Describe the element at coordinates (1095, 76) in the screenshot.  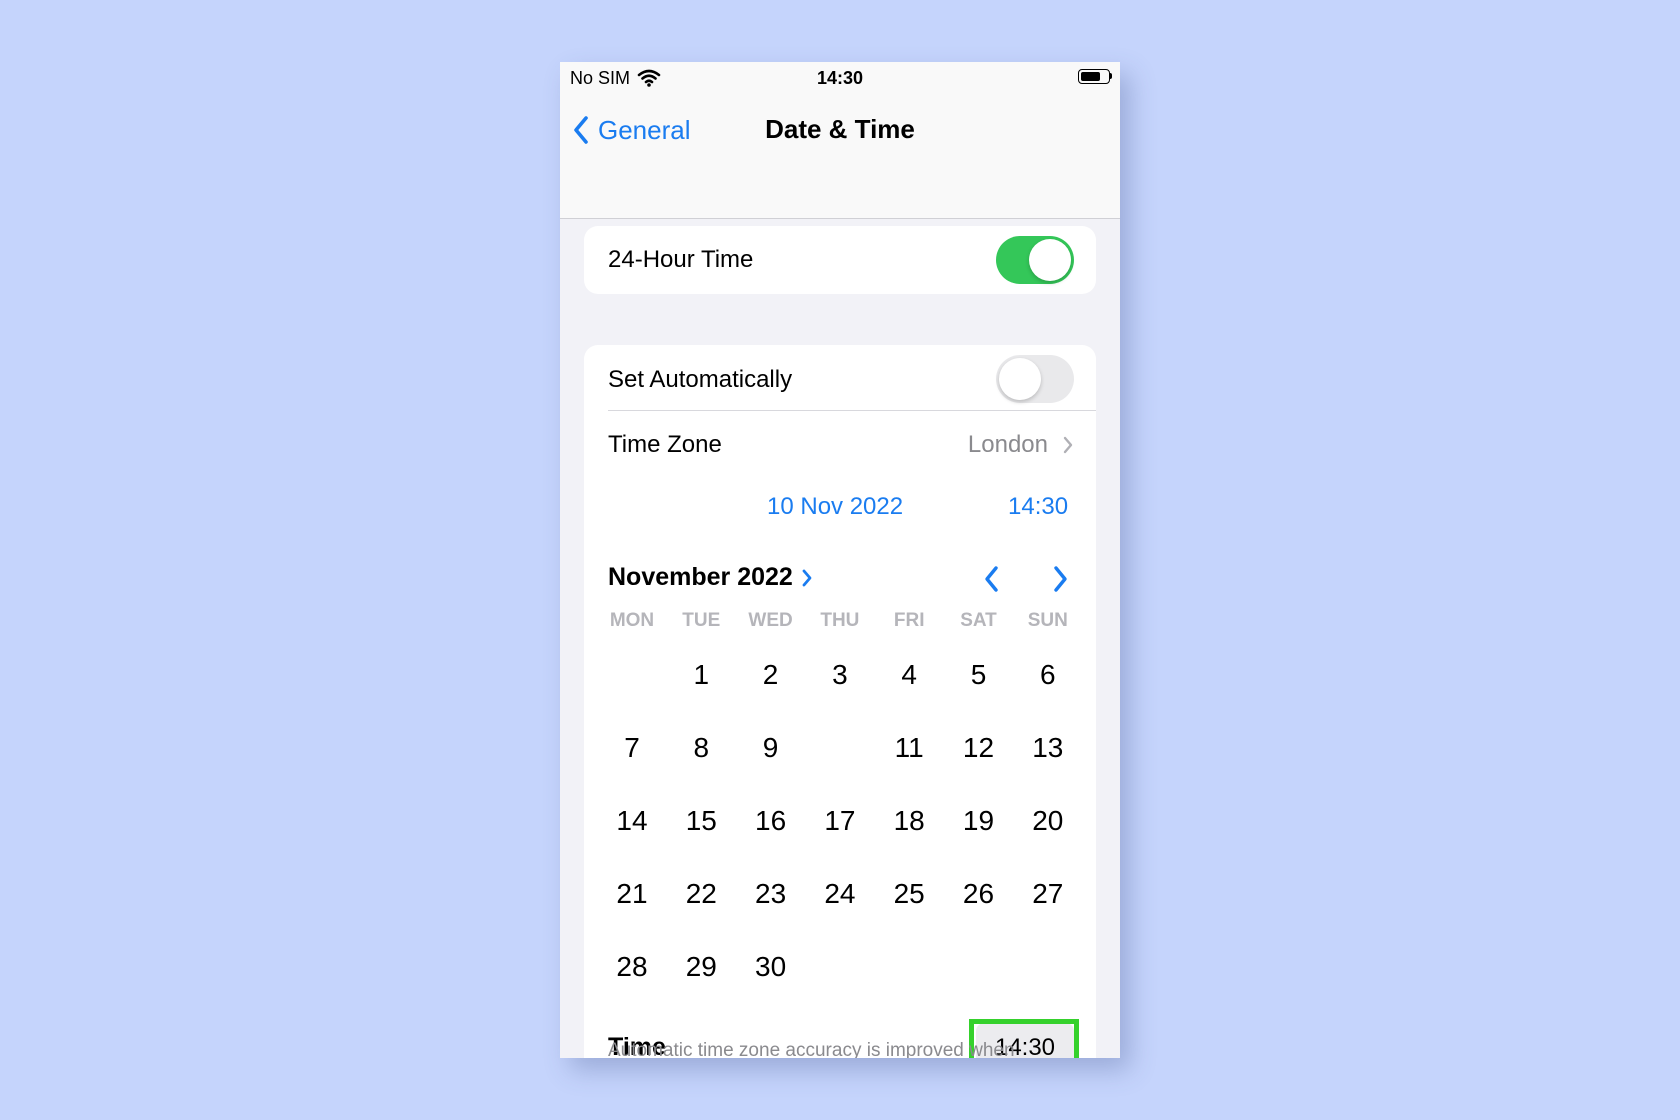
I see `battery-icon` at that location.